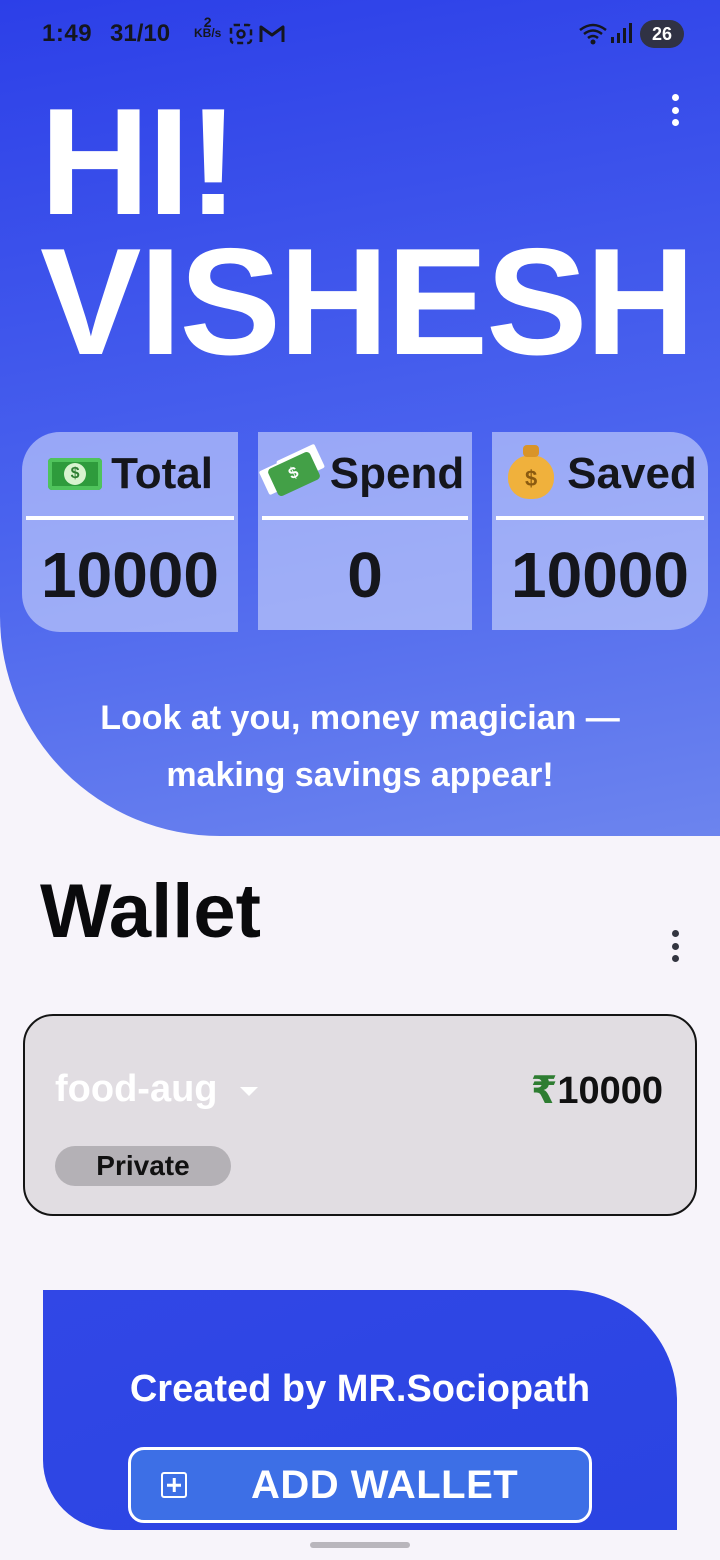 The image size is (720, 1560). Describe the element at coordinates (632, 473) in the screenshot. I see `stat-label: Saved` at that location.